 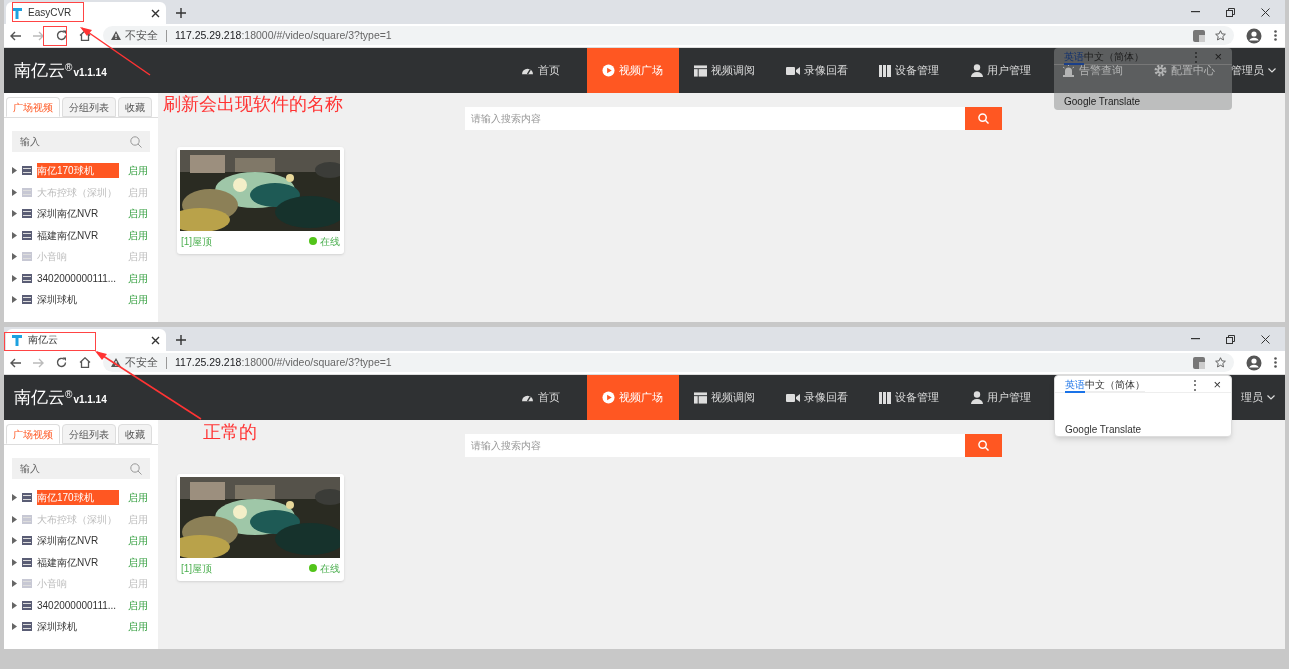 What do you see at coordinates (1217, 385) in the screenshot?
I see `close-button: ×` at bounding box center [1217, 385].